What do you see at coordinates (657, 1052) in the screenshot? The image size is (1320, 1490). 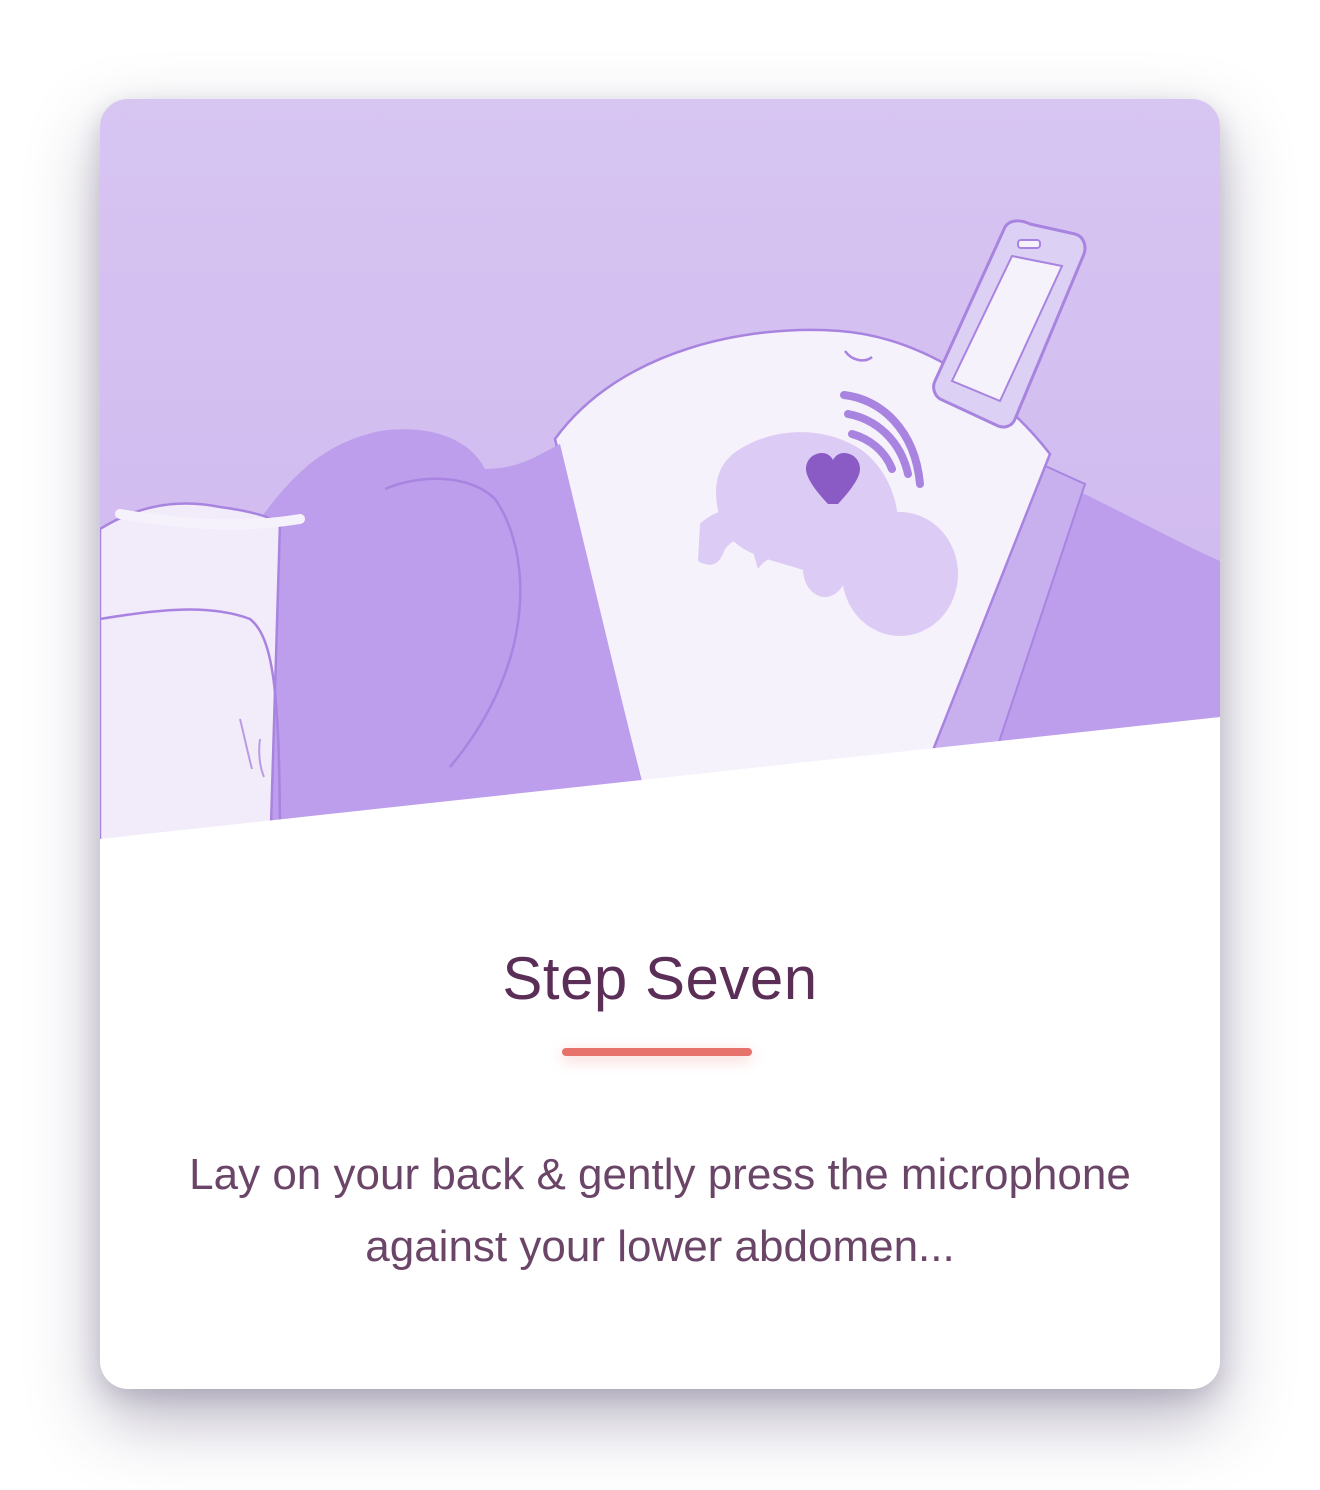 I see `title-underline` at bounding box center [657, 1052].